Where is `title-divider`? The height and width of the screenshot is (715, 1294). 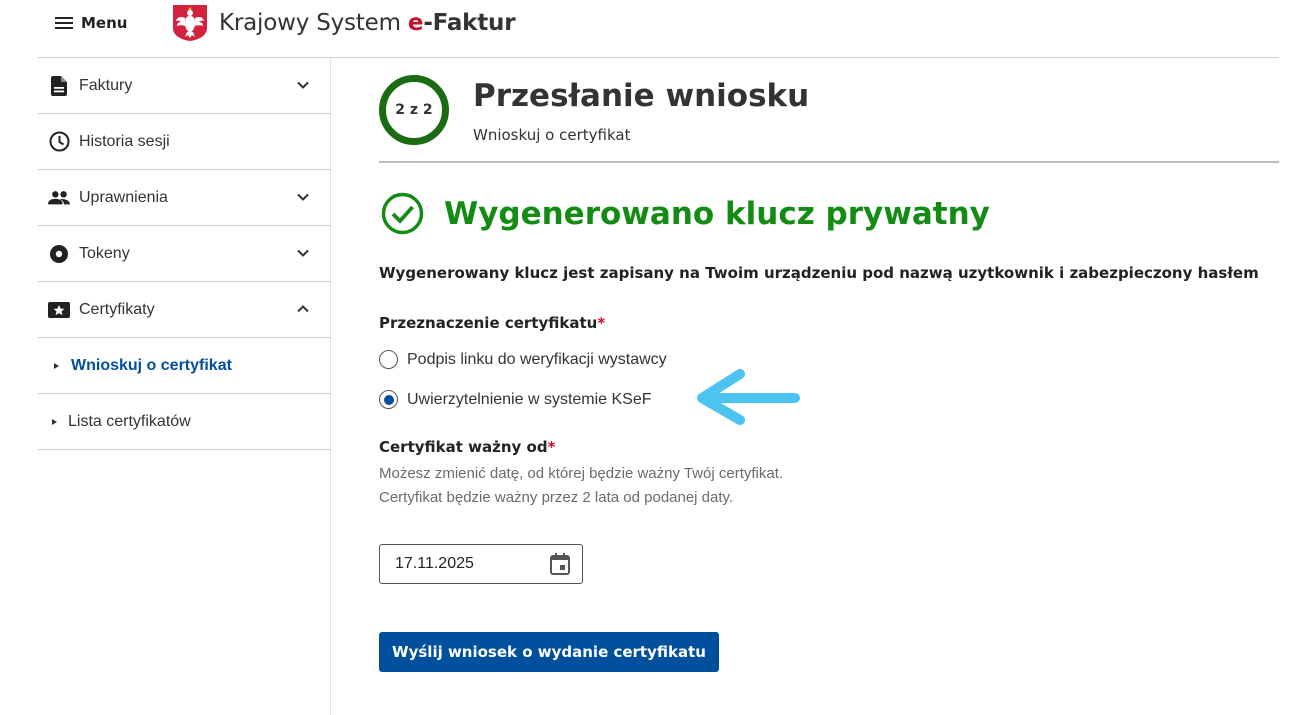 title-divider is located at coordinates (829, 162).